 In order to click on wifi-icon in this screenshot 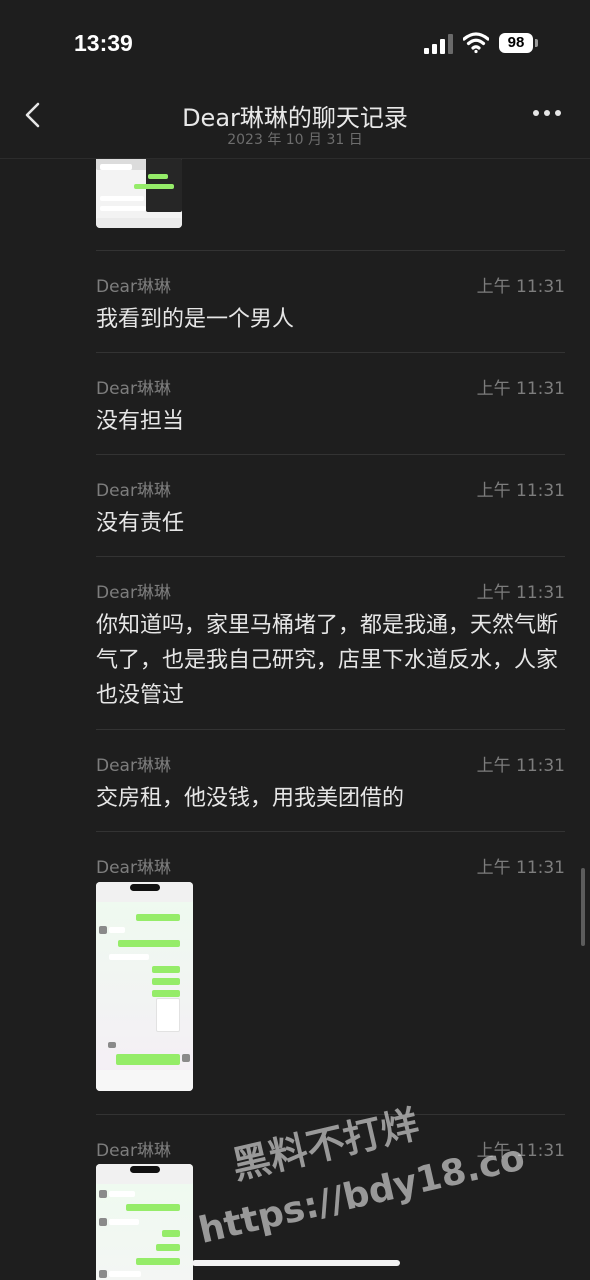, I will do `click(476, 43)`.